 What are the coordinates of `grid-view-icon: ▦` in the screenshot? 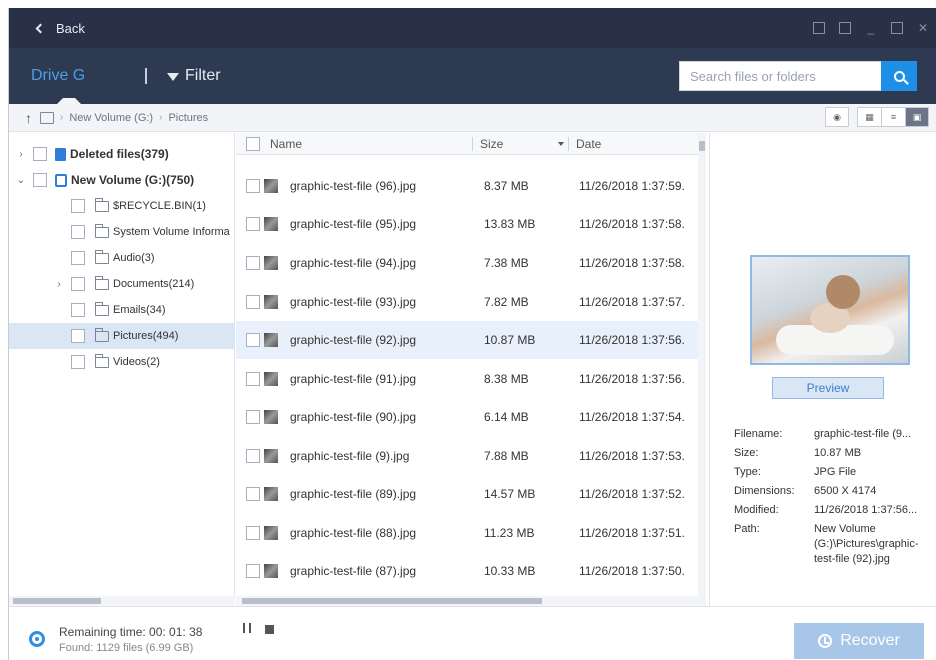 It's located at (869, 117).